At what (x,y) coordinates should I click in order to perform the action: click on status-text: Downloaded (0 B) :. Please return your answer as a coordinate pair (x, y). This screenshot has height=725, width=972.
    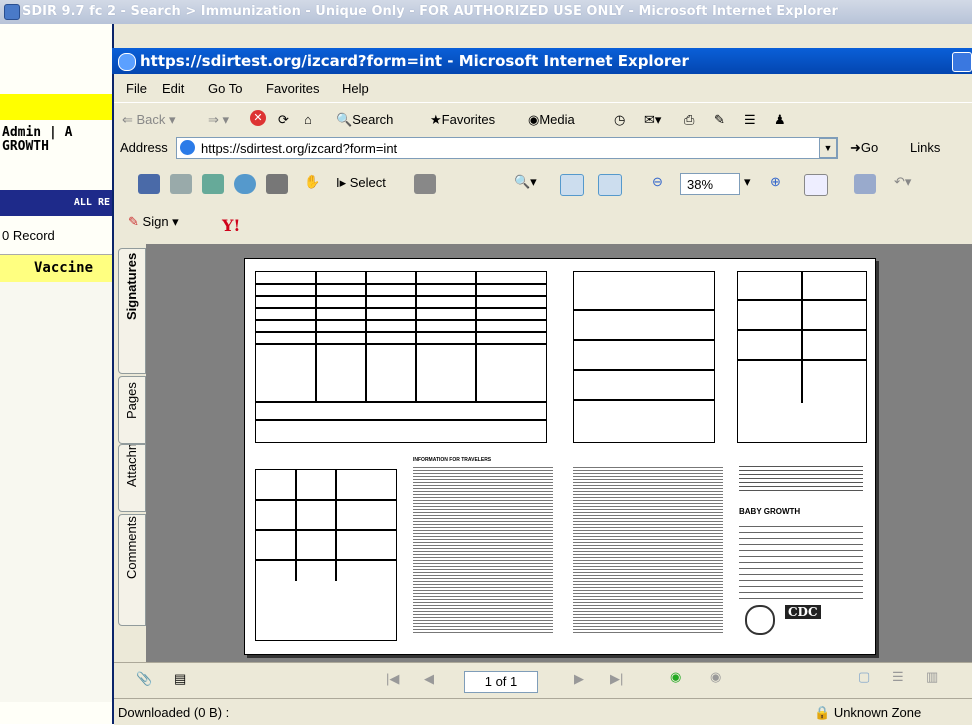
    Looking at the image, I should click on (174, 712).